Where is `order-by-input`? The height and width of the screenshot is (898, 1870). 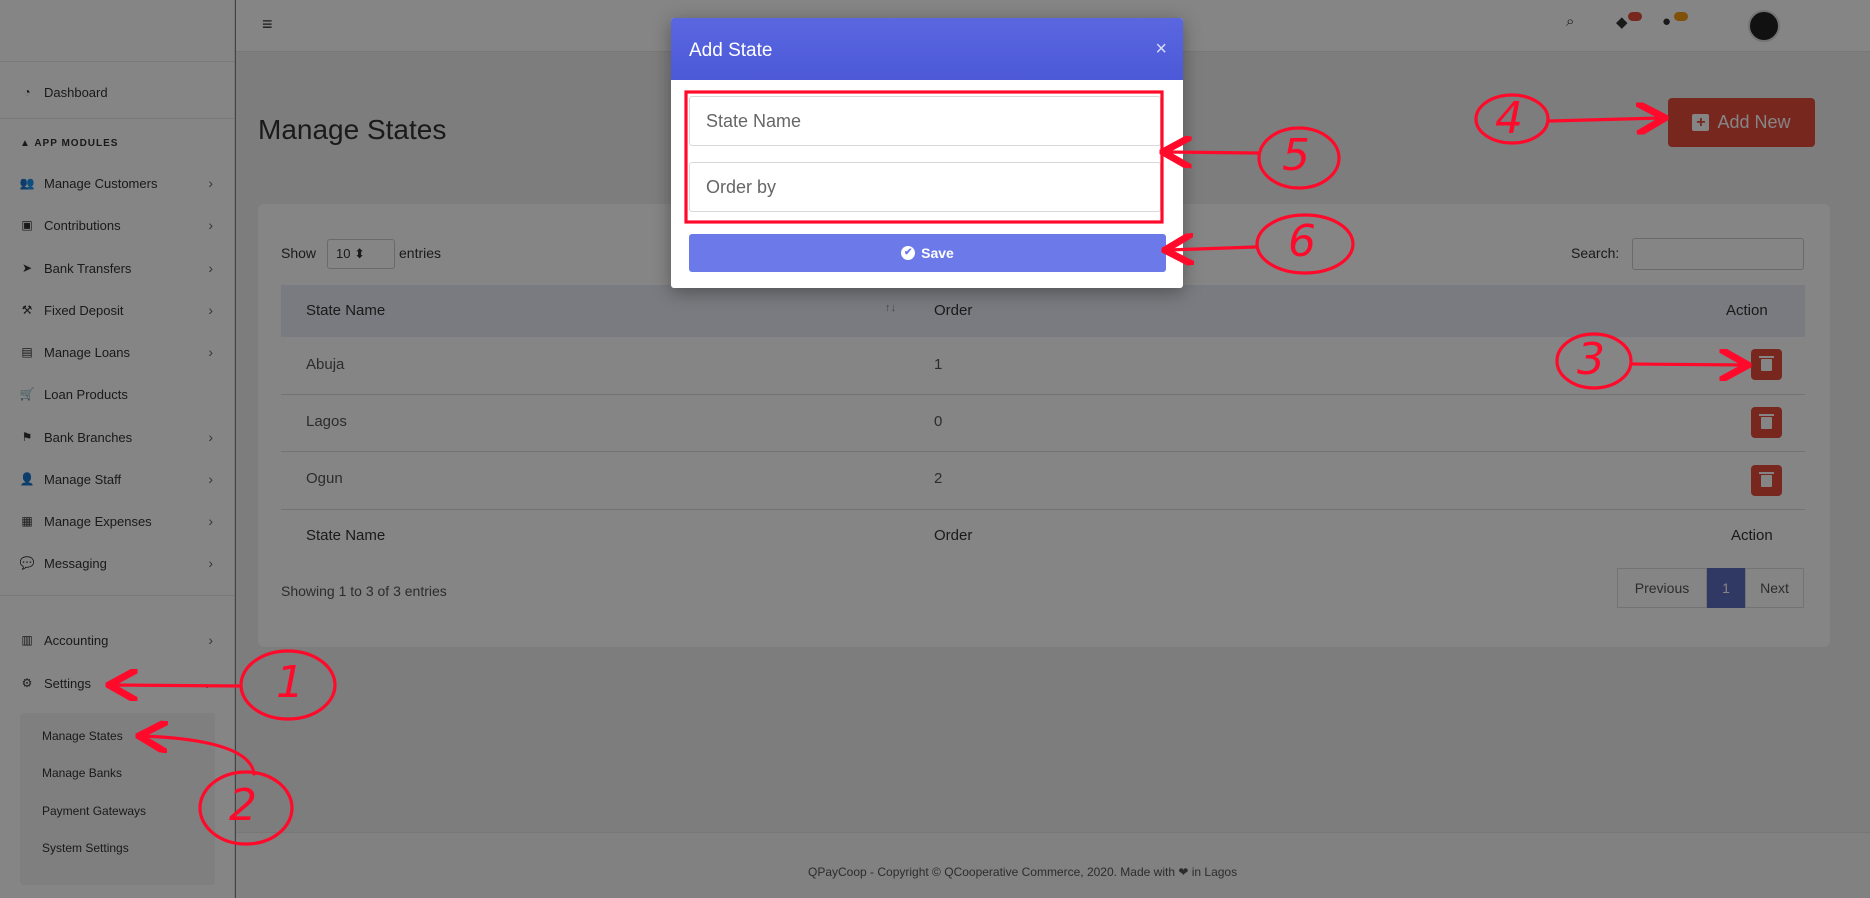
order-by-input is located at coordinates (925, 187).